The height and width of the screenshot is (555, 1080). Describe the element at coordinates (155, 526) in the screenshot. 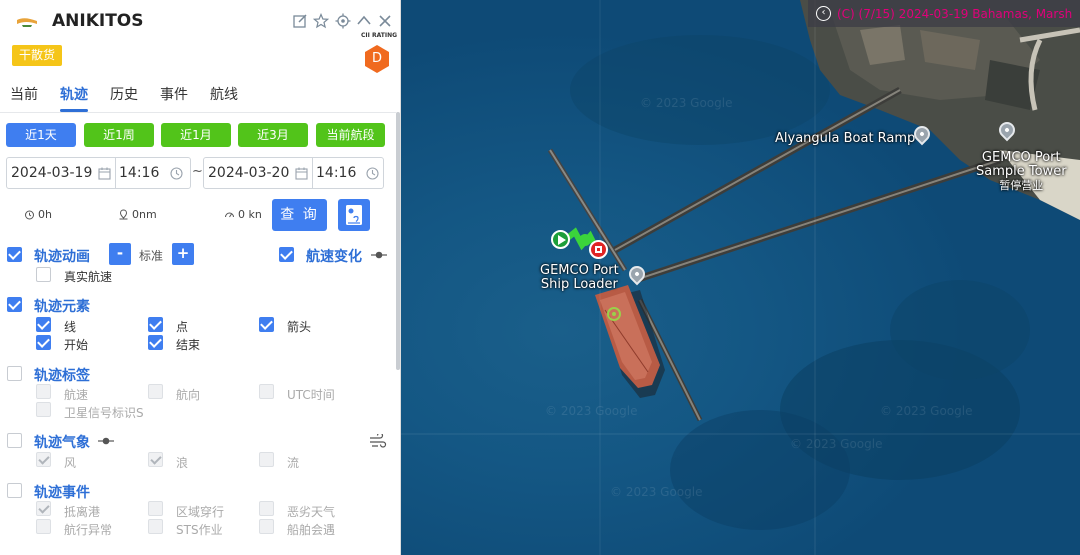

I see `event-sts-checkbox` at that location.